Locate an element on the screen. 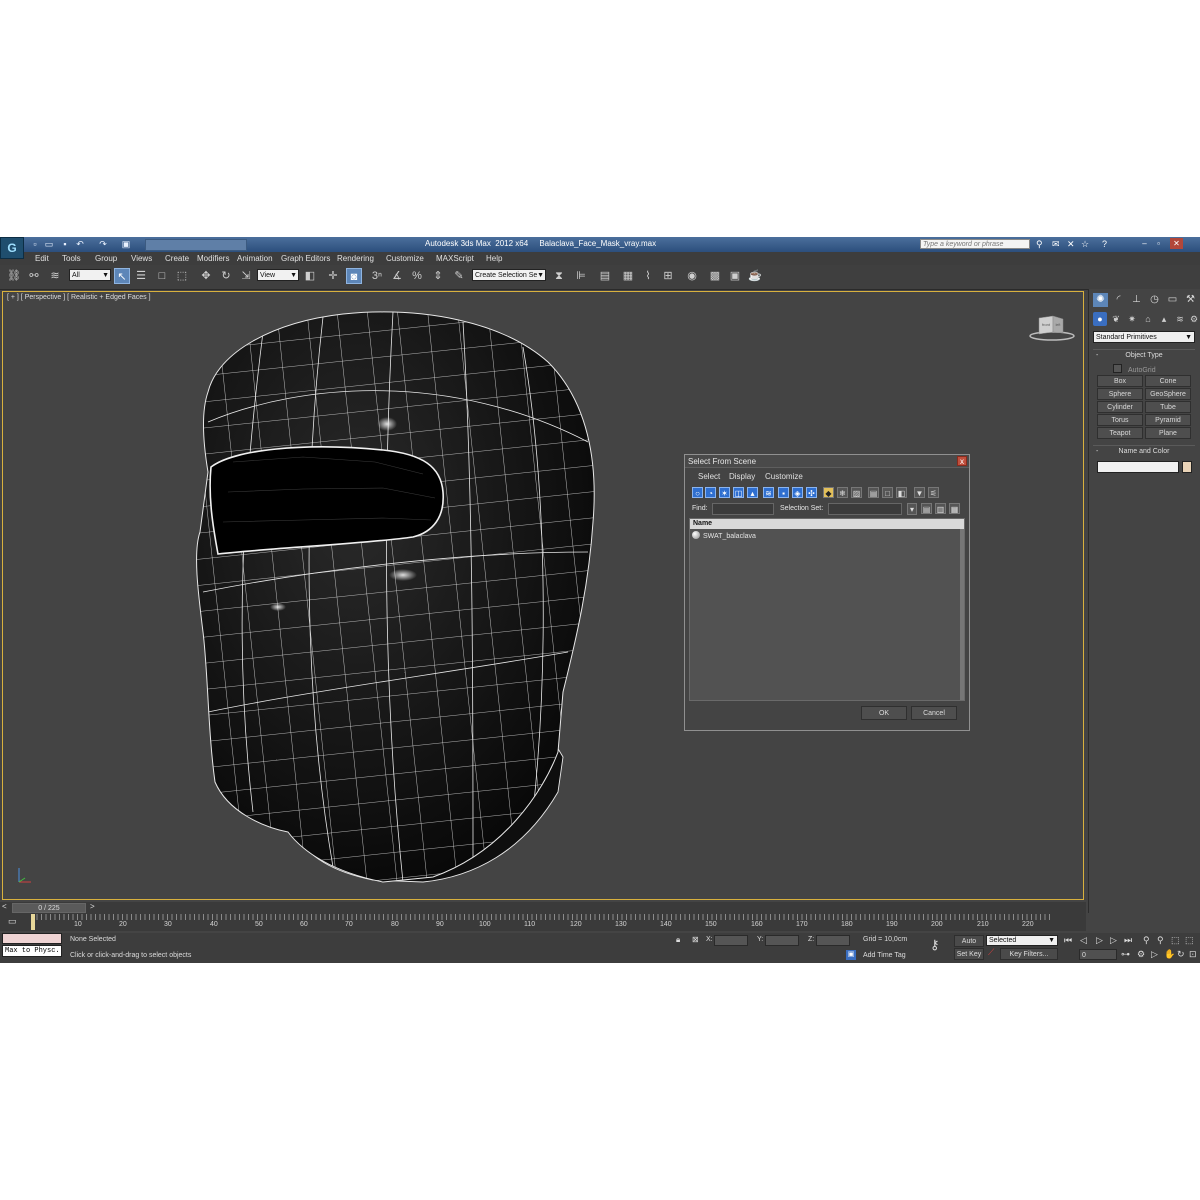 This screenshot has width=1200, height=1200. align-icon: ⊫ is located at coordinates (581, 276).